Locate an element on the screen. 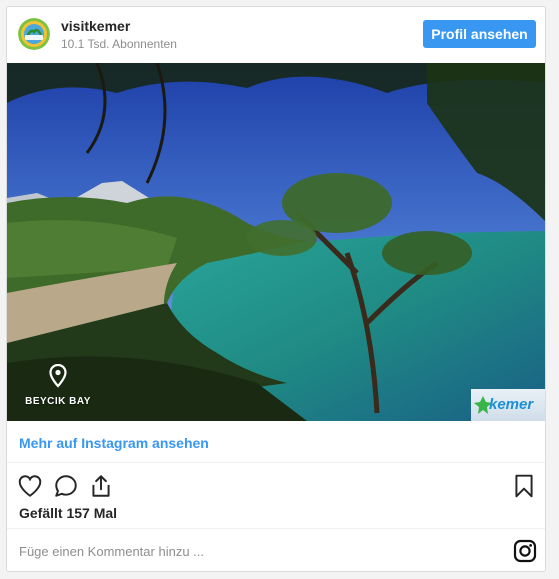 This screenshot has height=579, width=559. kemer-logo-text: kemer is located at coordinates (511, 404).